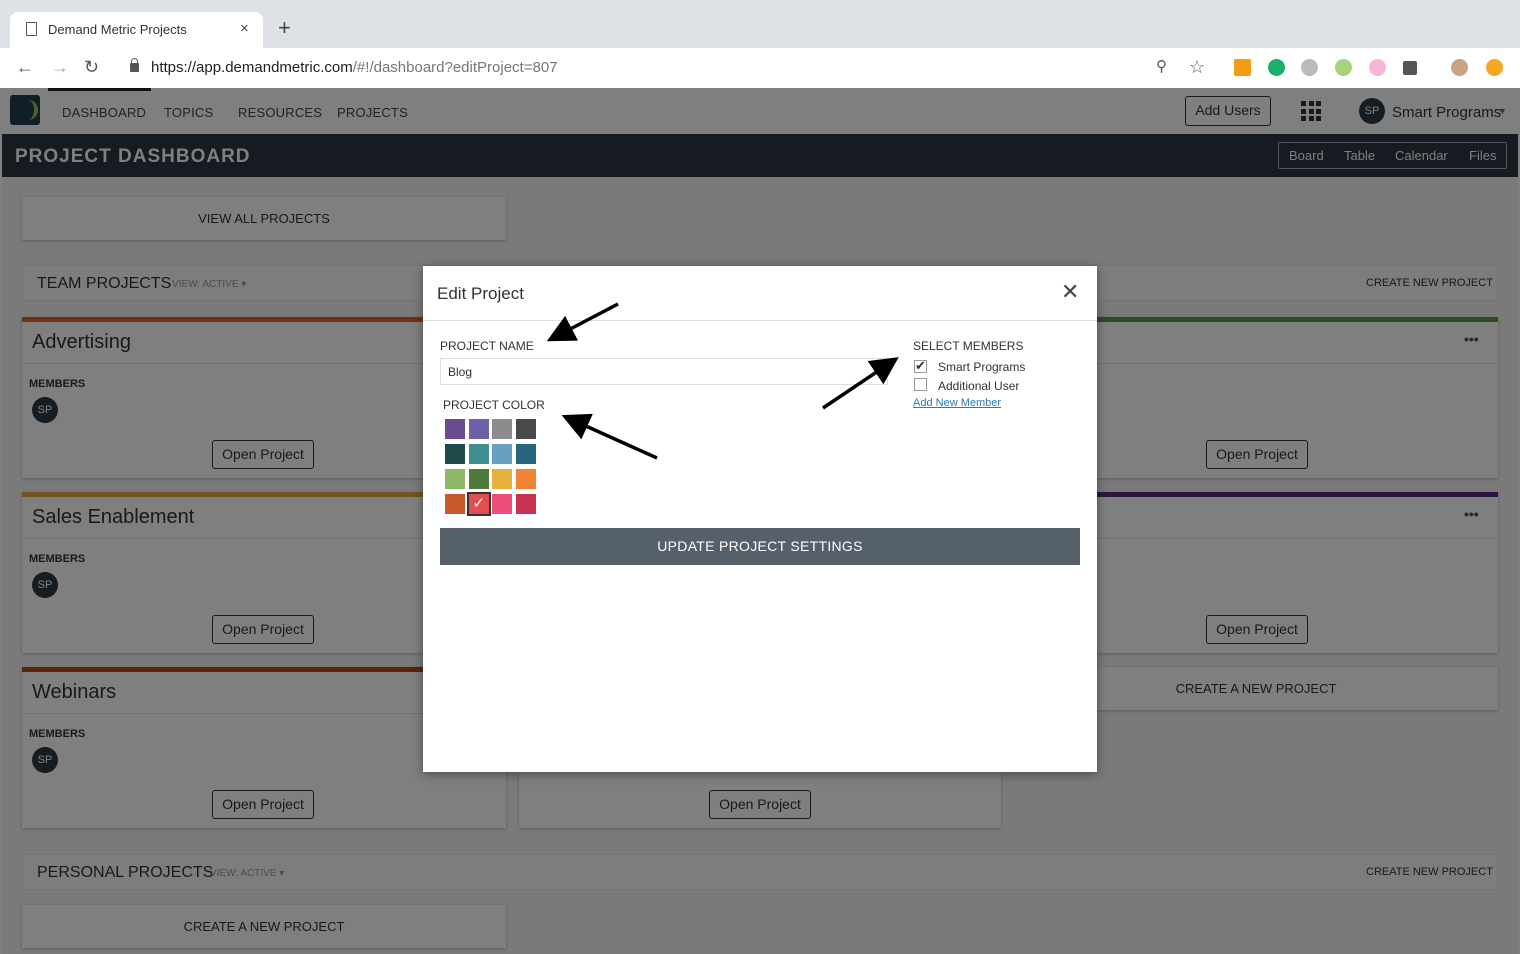 This screenshot has height=954, width=1520. What do you see at coordinates (480, 293) in the screenshot?
I see `modal-title: Edit Project` at bounding box center [480, 293].